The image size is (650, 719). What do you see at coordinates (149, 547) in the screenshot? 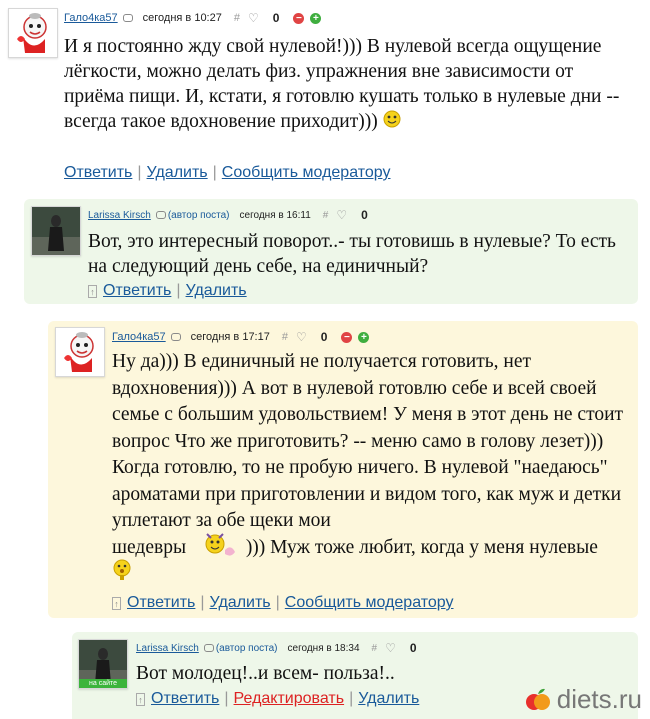
I see `comment-body-tail-a: шедевры` at bounding box center [149, 547].